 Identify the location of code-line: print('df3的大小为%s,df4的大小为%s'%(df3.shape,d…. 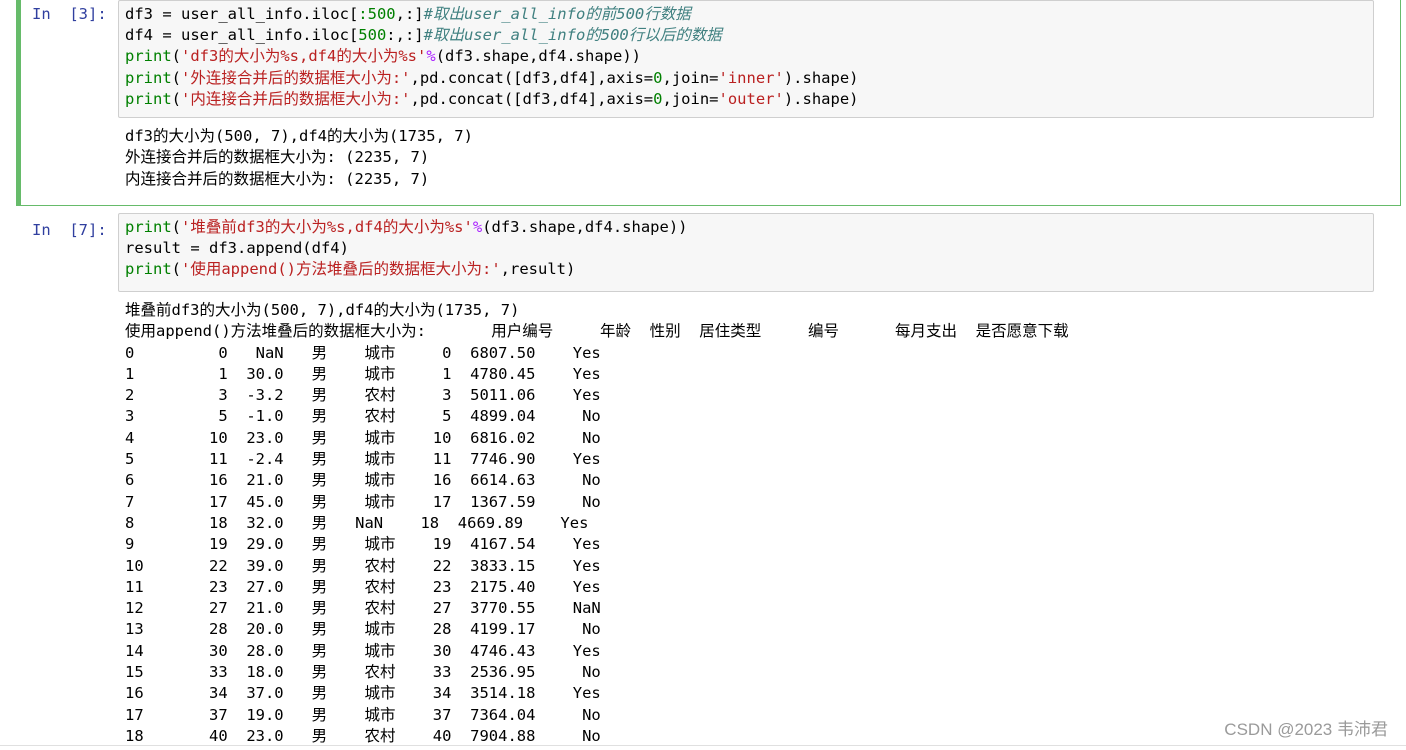
(746, 56).